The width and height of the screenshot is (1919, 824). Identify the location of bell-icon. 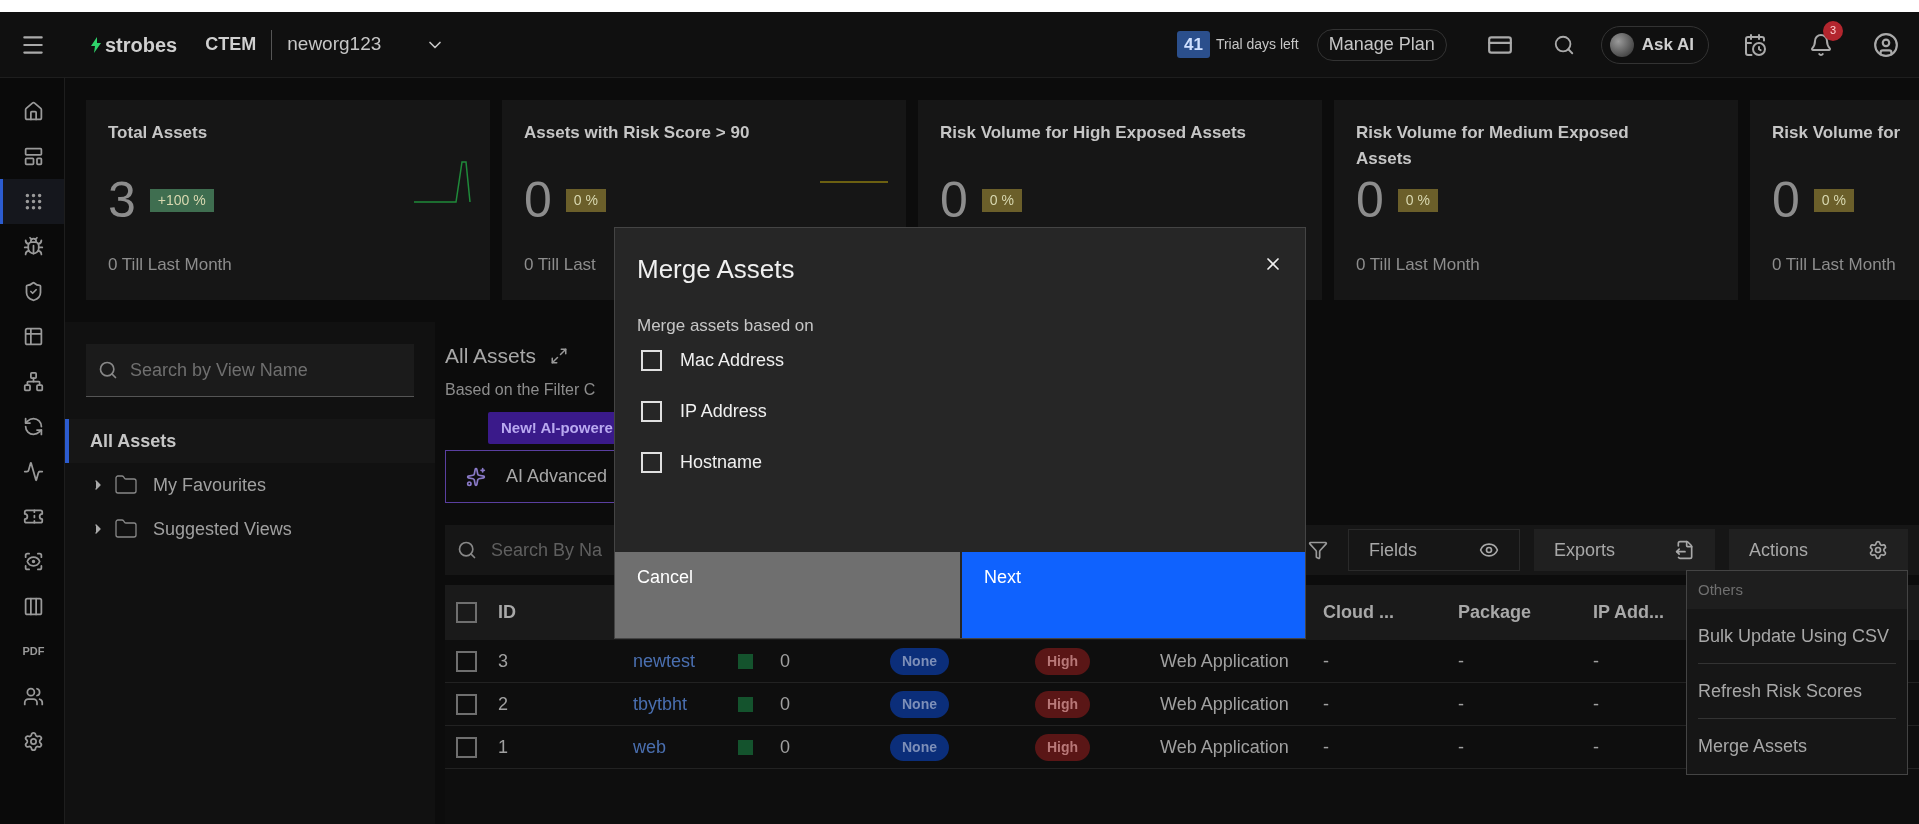
(1821, 44).